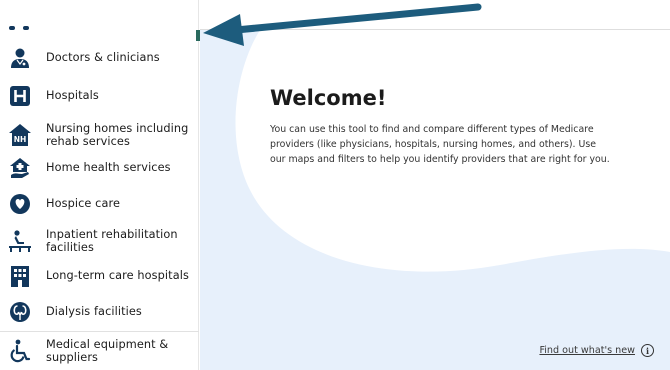 Image resolution: width=670 pixels, height=370 pixels. I want to click on sidebar-item-label: Medical equipment & suppliers, so click(107, 351).